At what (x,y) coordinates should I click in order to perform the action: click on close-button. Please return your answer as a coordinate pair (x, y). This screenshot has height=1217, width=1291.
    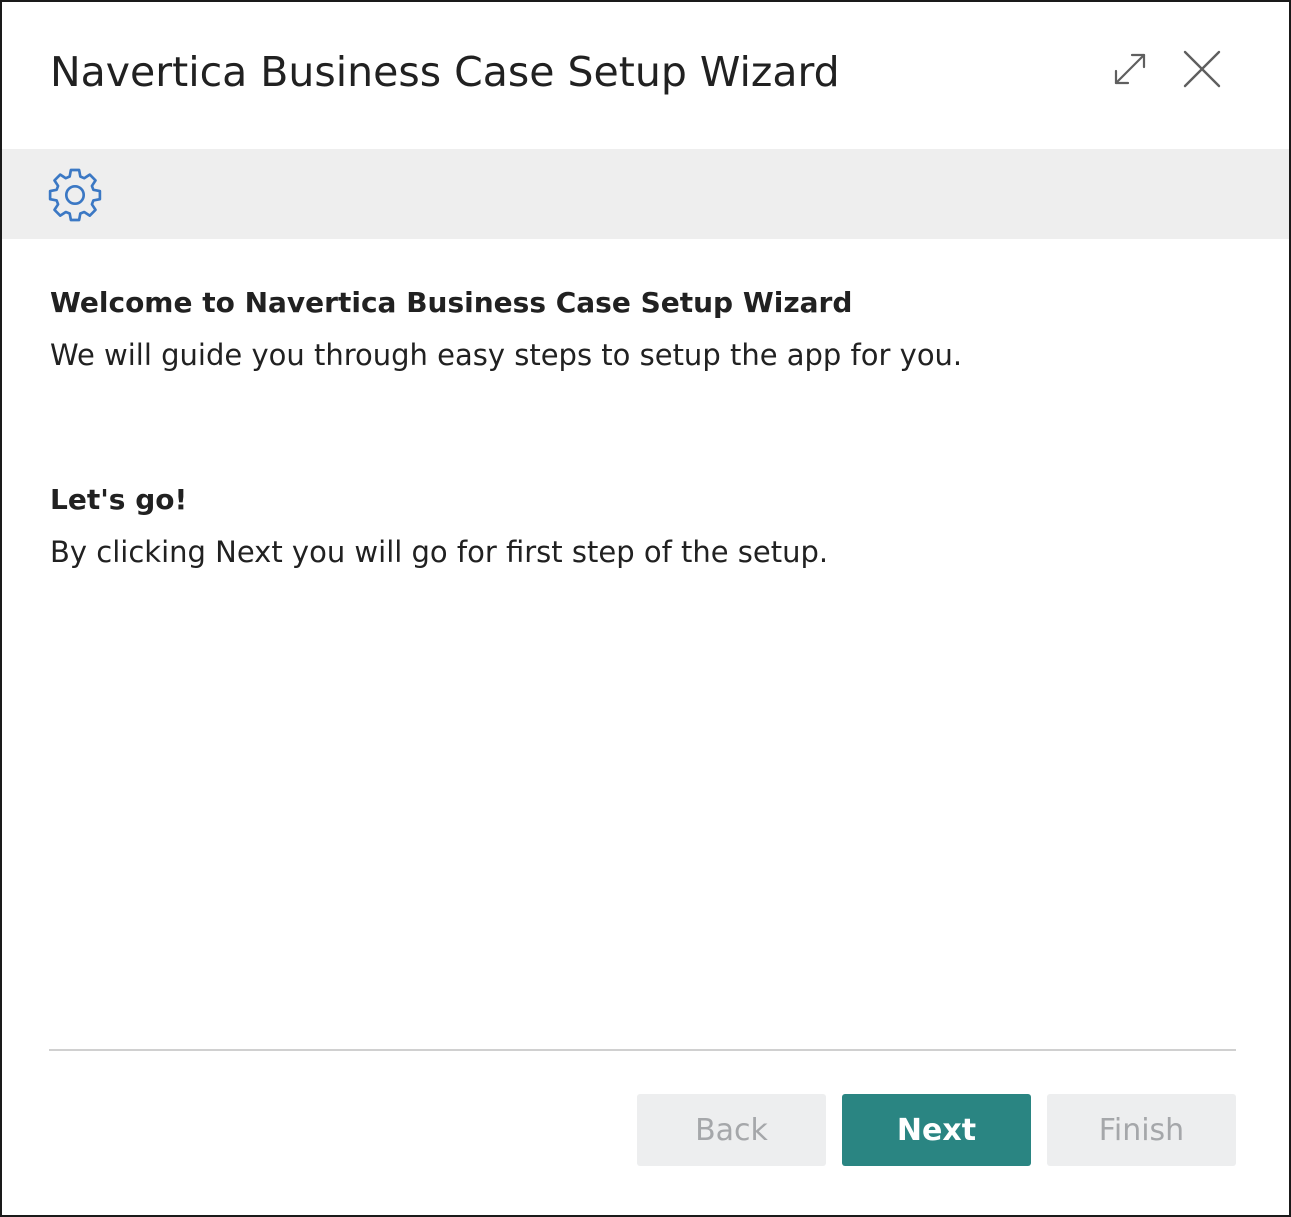
    Looking at the image, I should click on (1202, 69).